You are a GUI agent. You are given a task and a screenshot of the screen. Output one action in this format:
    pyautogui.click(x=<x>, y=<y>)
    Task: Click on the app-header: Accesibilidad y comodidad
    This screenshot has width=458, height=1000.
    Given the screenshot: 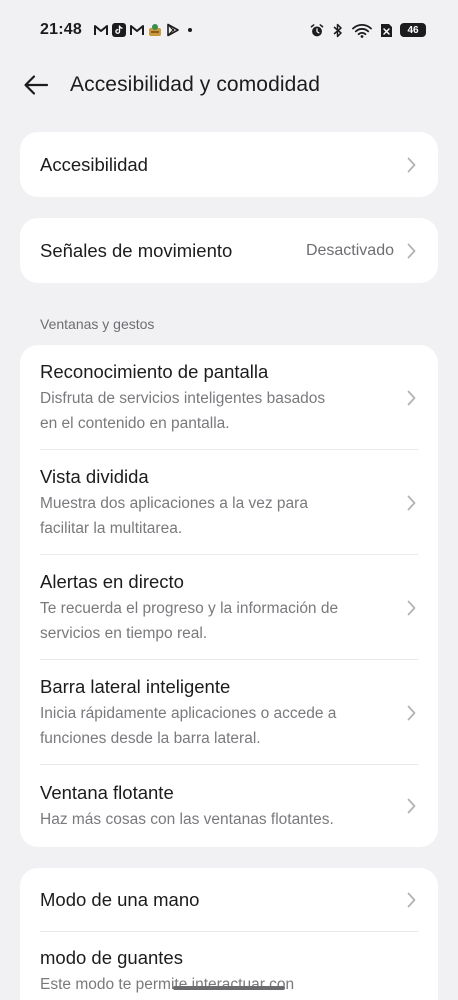 What is the action you would take?
    pyautogui.click(x=229, y=85)
    